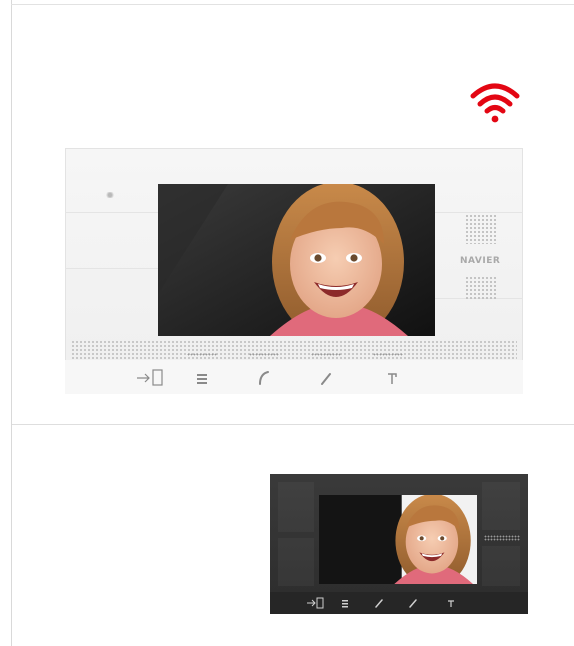 Image resolution: width=574 pixels, height=646 pixels. Describe the element at coordinates (294, 350) in the screenshot. I see `bottom-grille` at that location.